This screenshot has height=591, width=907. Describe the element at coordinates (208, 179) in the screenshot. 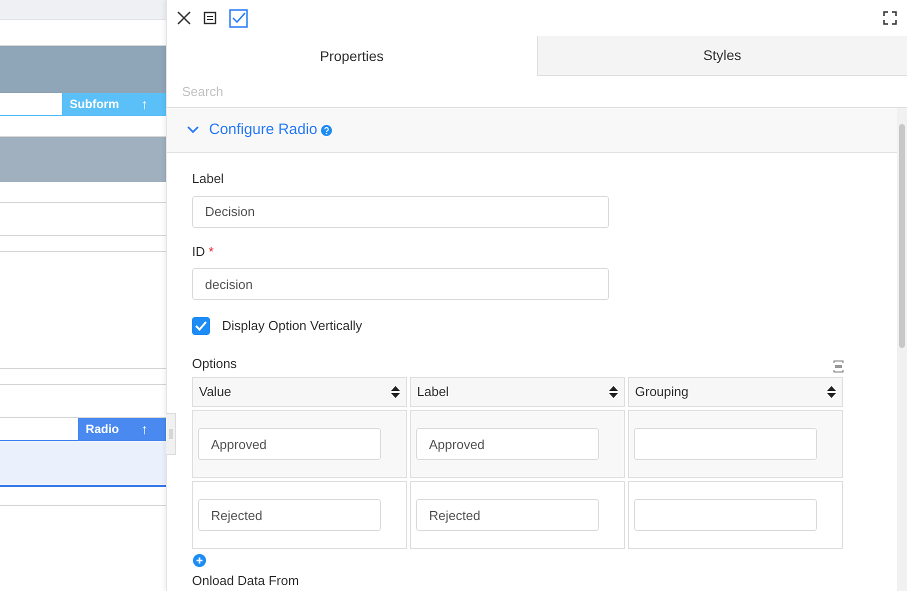

I see `field-label: Label` at that location.